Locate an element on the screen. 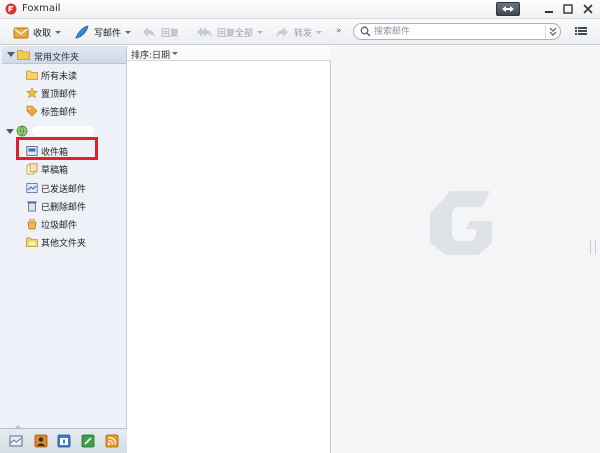 This screenshot has width=600, height=453. star-icon is located at coordinates (32, 93).